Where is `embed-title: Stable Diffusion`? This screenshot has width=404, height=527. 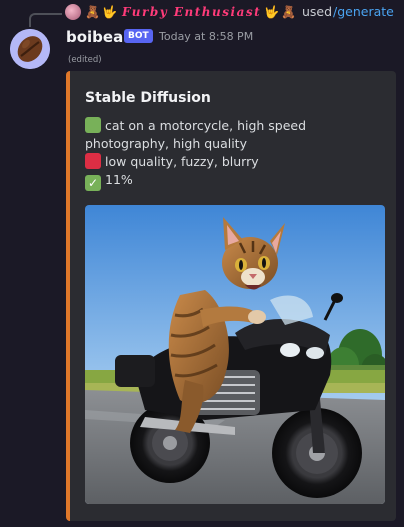 embed-title: Stable Diffusion is located at coordinates (148, 98).